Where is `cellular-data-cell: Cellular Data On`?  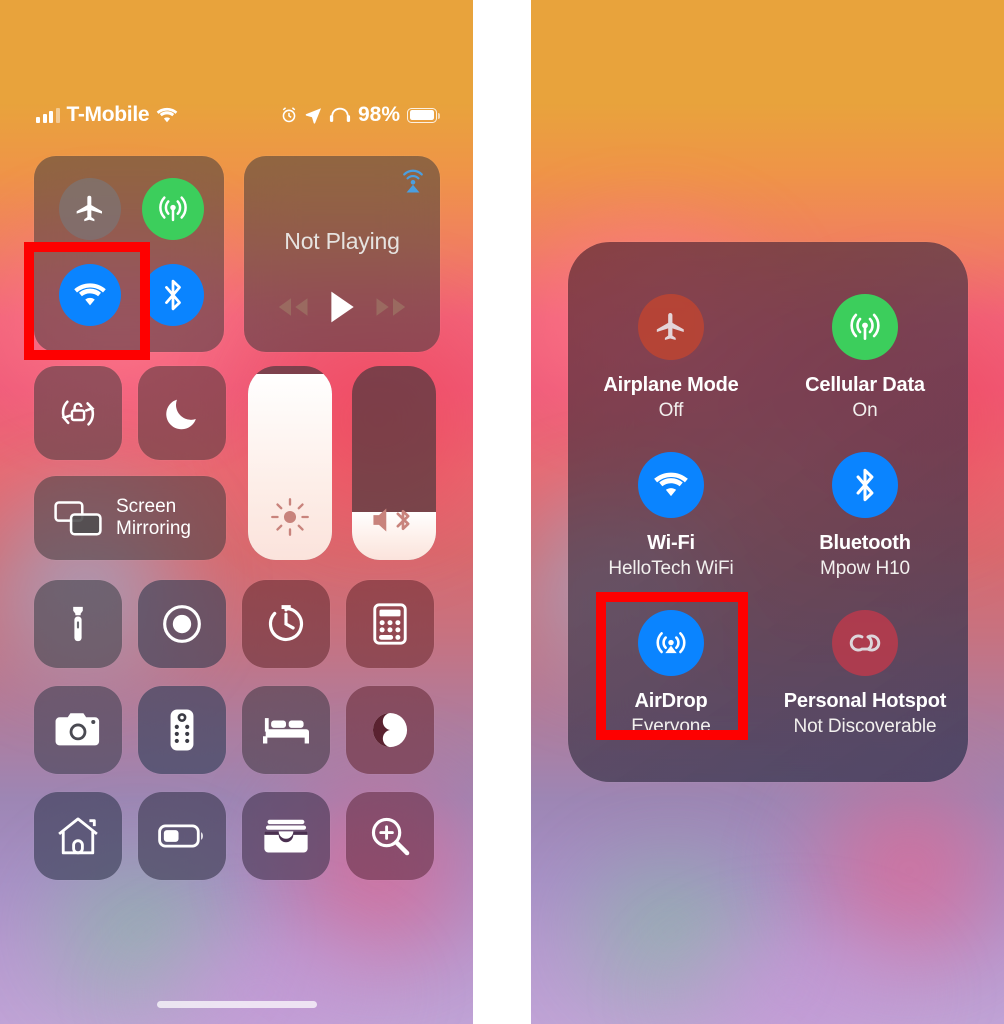
cellular-data-cell: Cellular Data On is located at coordinates (865, 358).